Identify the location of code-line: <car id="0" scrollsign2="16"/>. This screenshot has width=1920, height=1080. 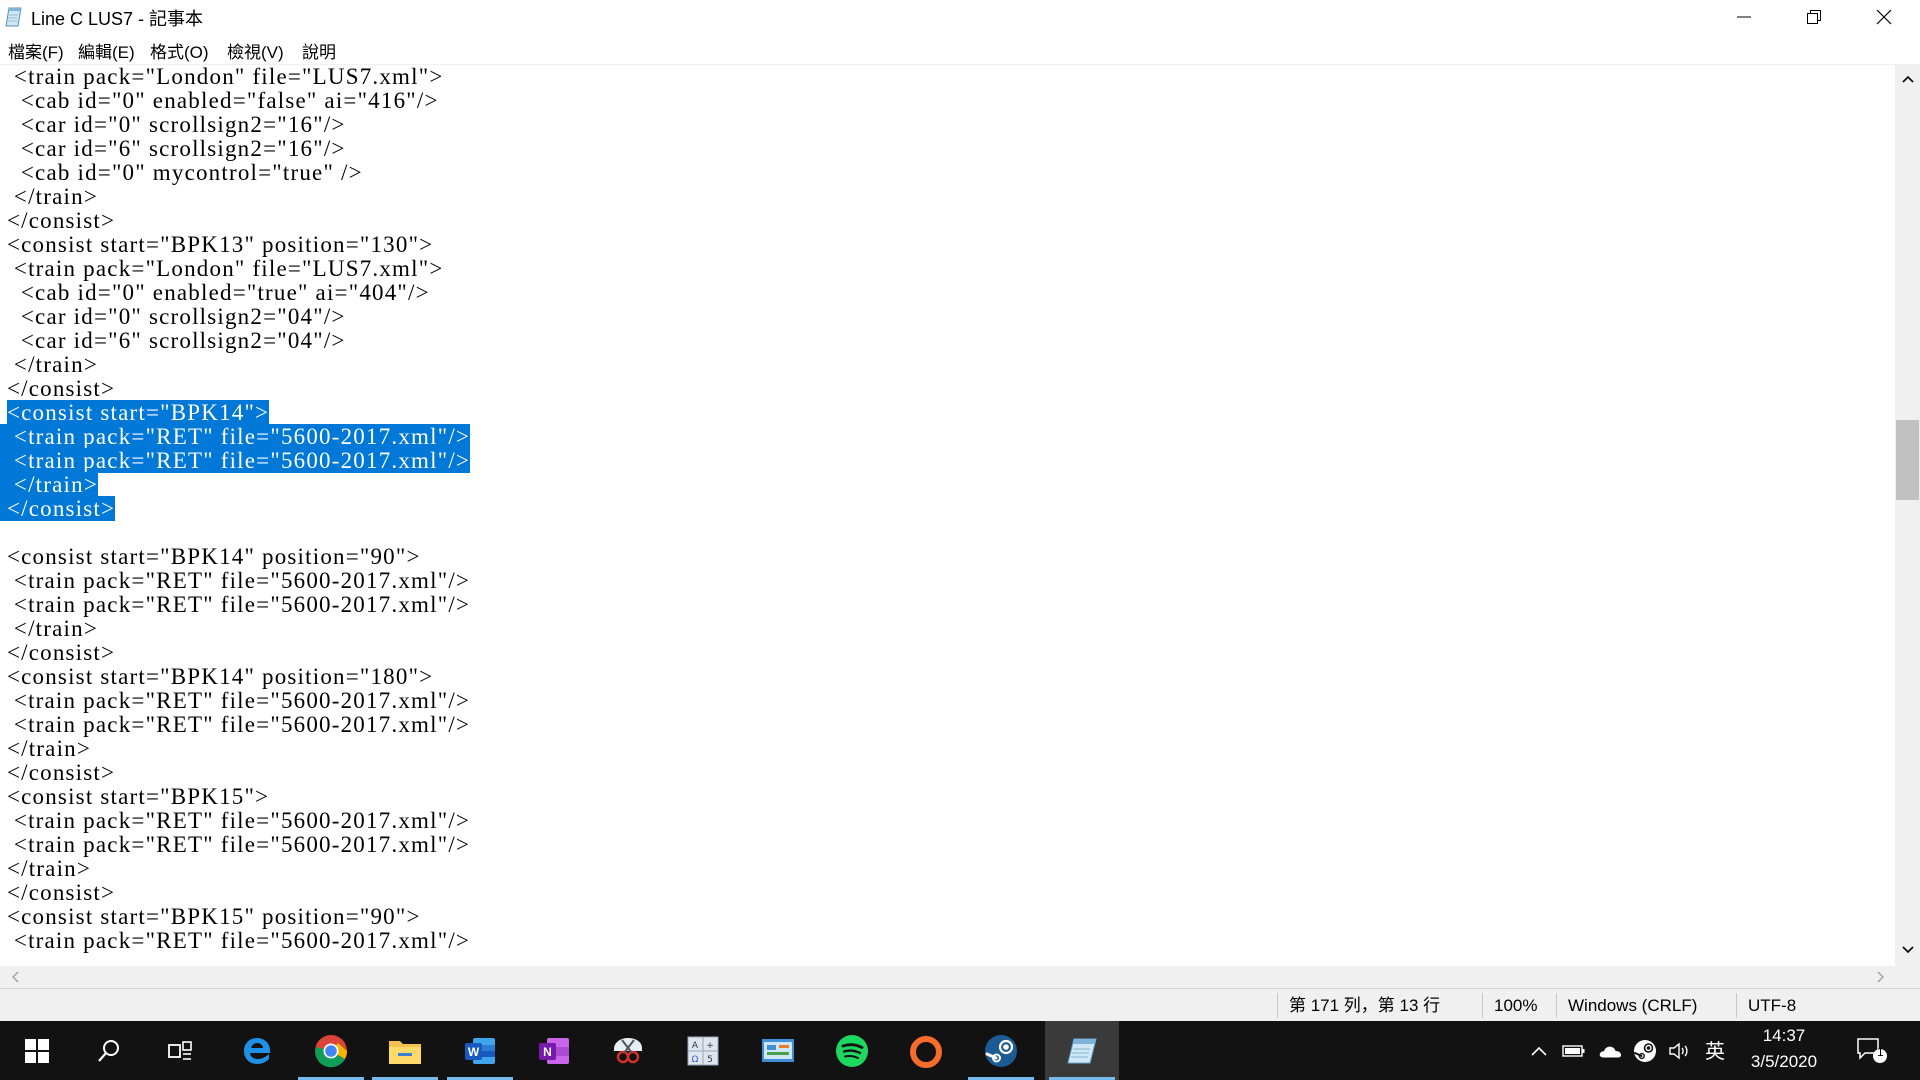
(173, 125).